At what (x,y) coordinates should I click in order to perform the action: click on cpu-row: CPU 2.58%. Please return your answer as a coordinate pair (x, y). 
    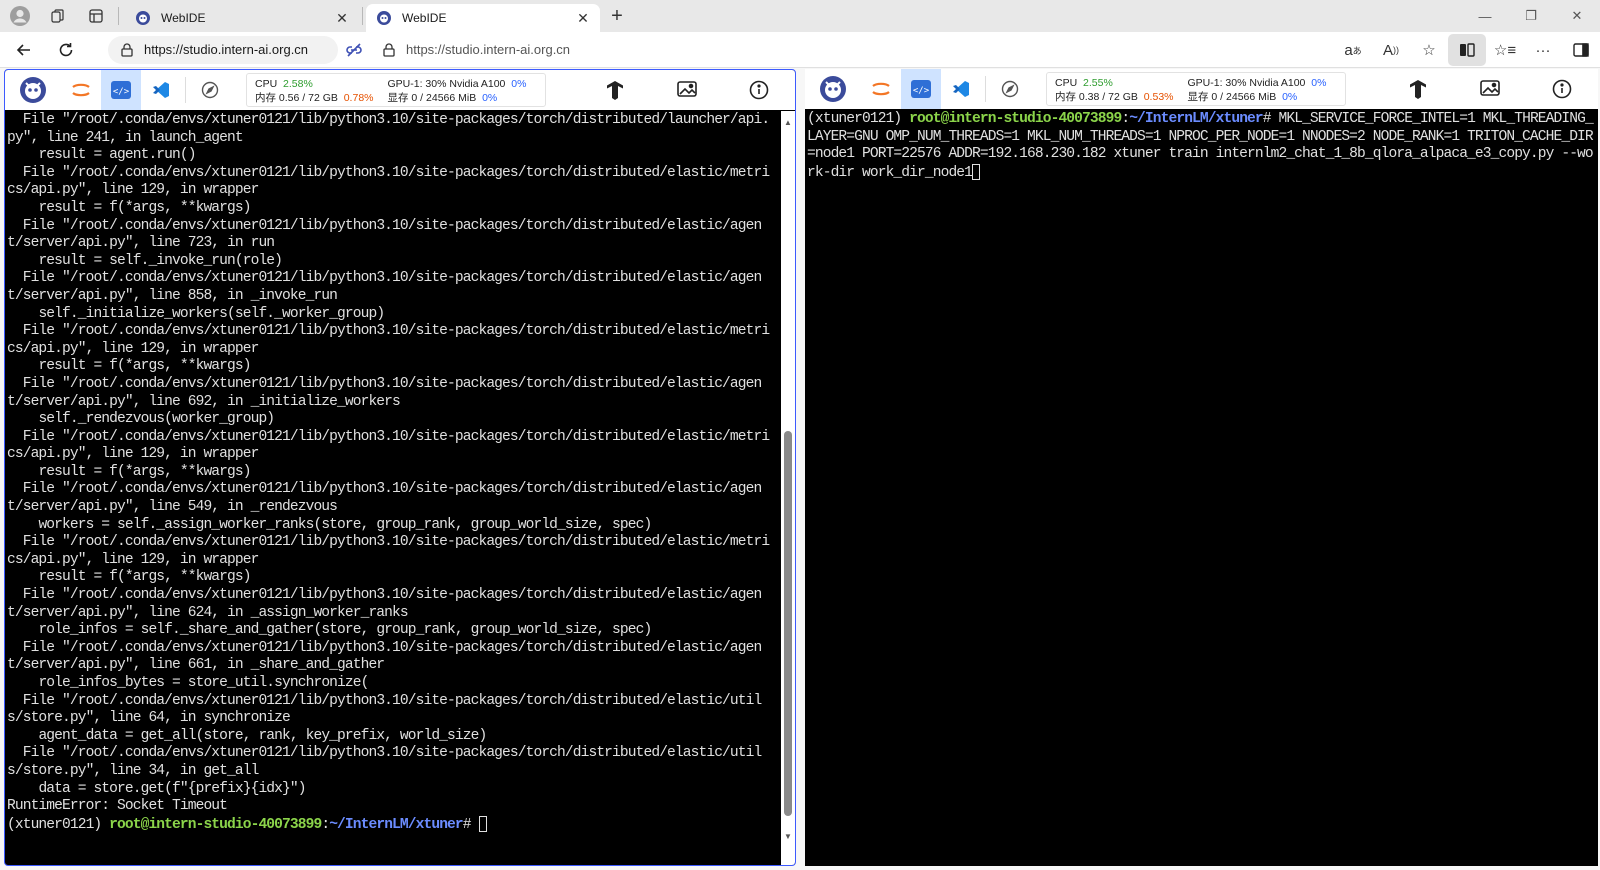
    Looking at the image, I should click on (314, 84).